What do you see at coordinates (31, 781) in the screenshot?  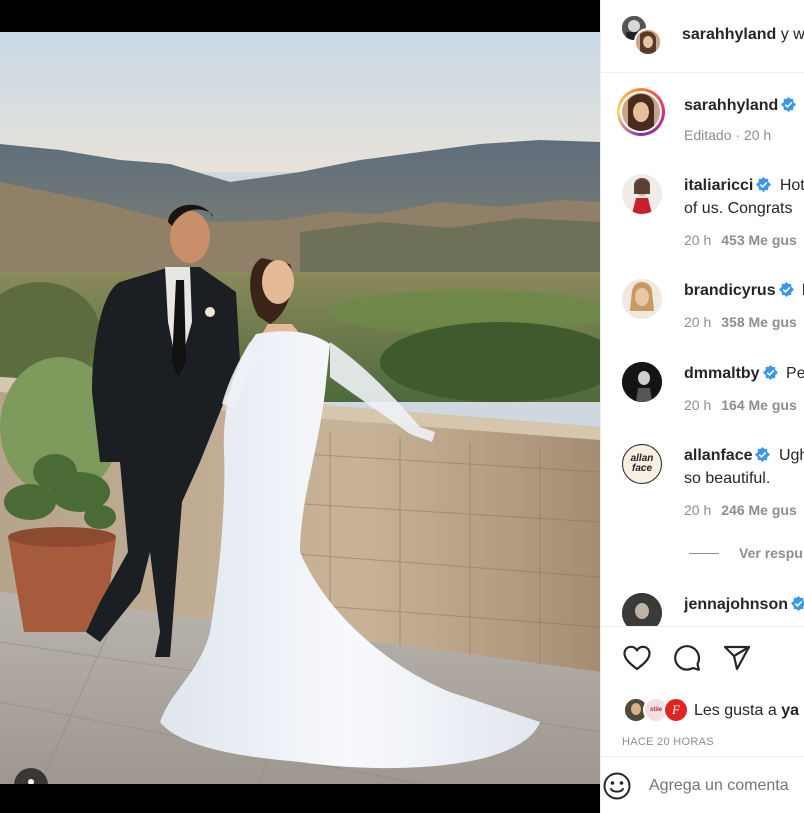 I see `user-icon` at bounding box center [31, 781].